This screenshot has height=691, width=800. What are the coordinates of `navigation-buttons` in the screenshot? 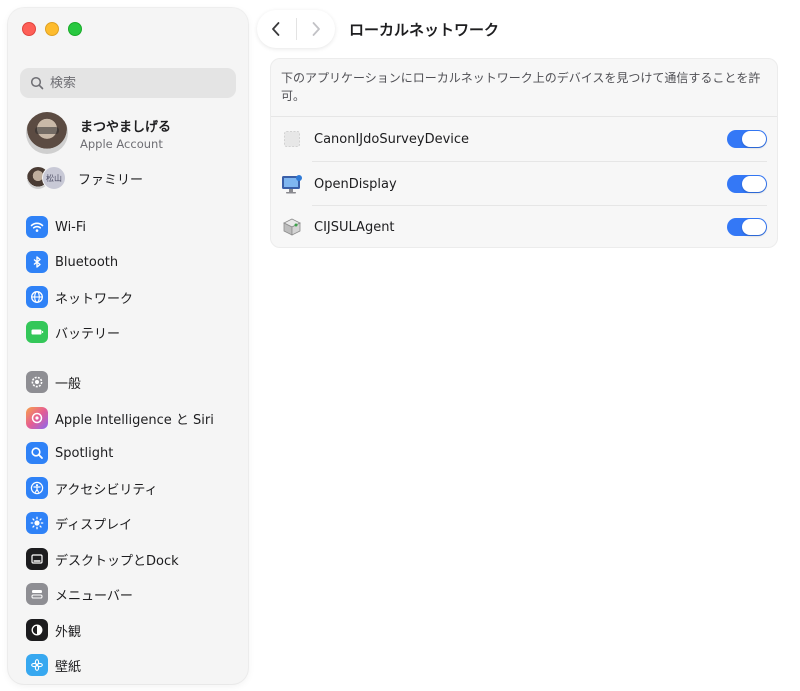 It's located at (296, 29).